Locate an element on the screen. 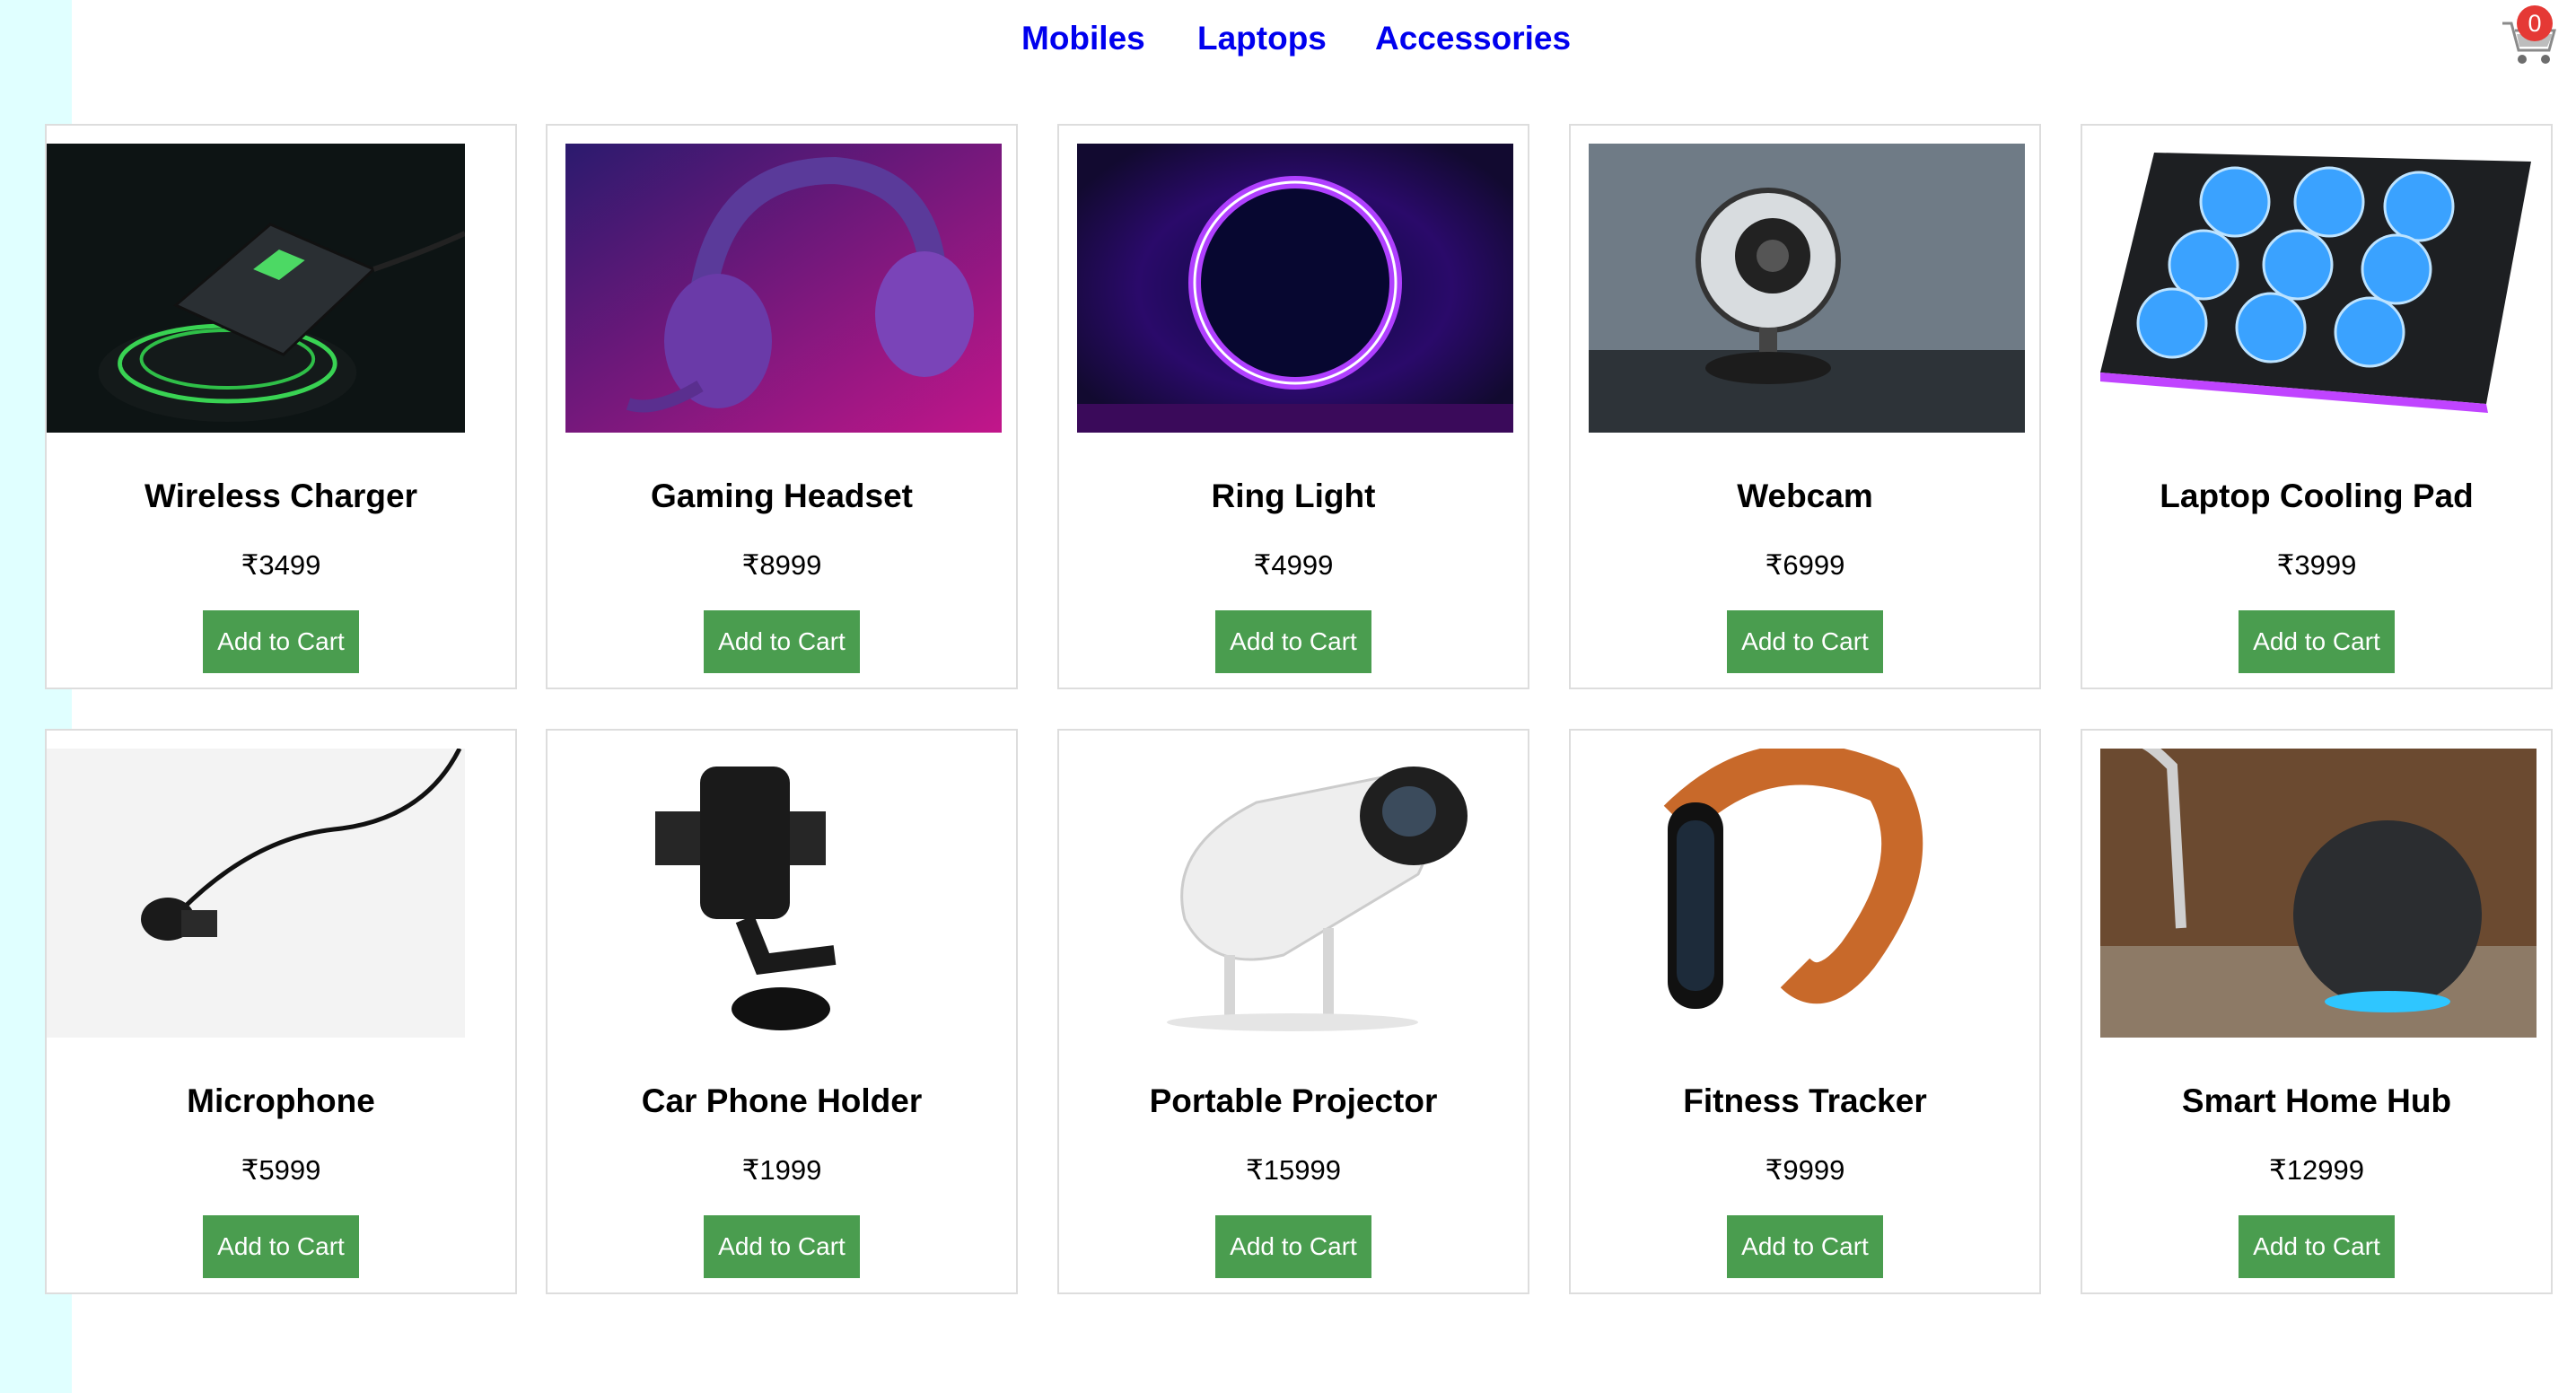  cart-count-badge: 0 is located at coordinates (2535, 23).